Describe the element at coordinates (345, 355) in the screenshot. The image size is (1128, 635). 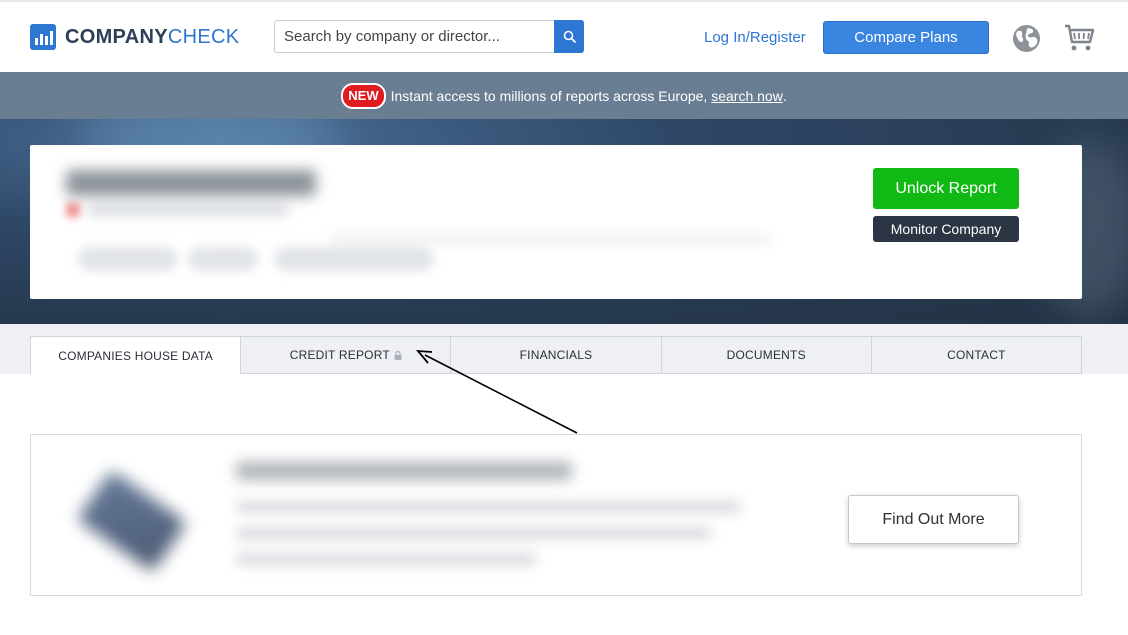
I see `tab-credit-report: CREDIT REPORT` at that location.